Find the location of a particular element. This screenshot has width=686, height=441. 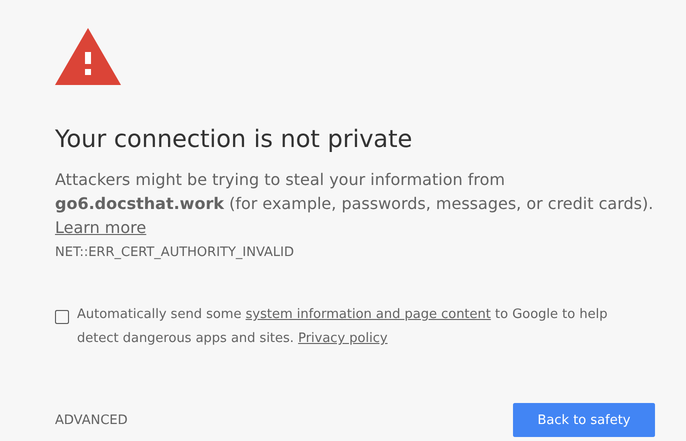

learn-more-link: Learn more is located at coordinates (100, 227).